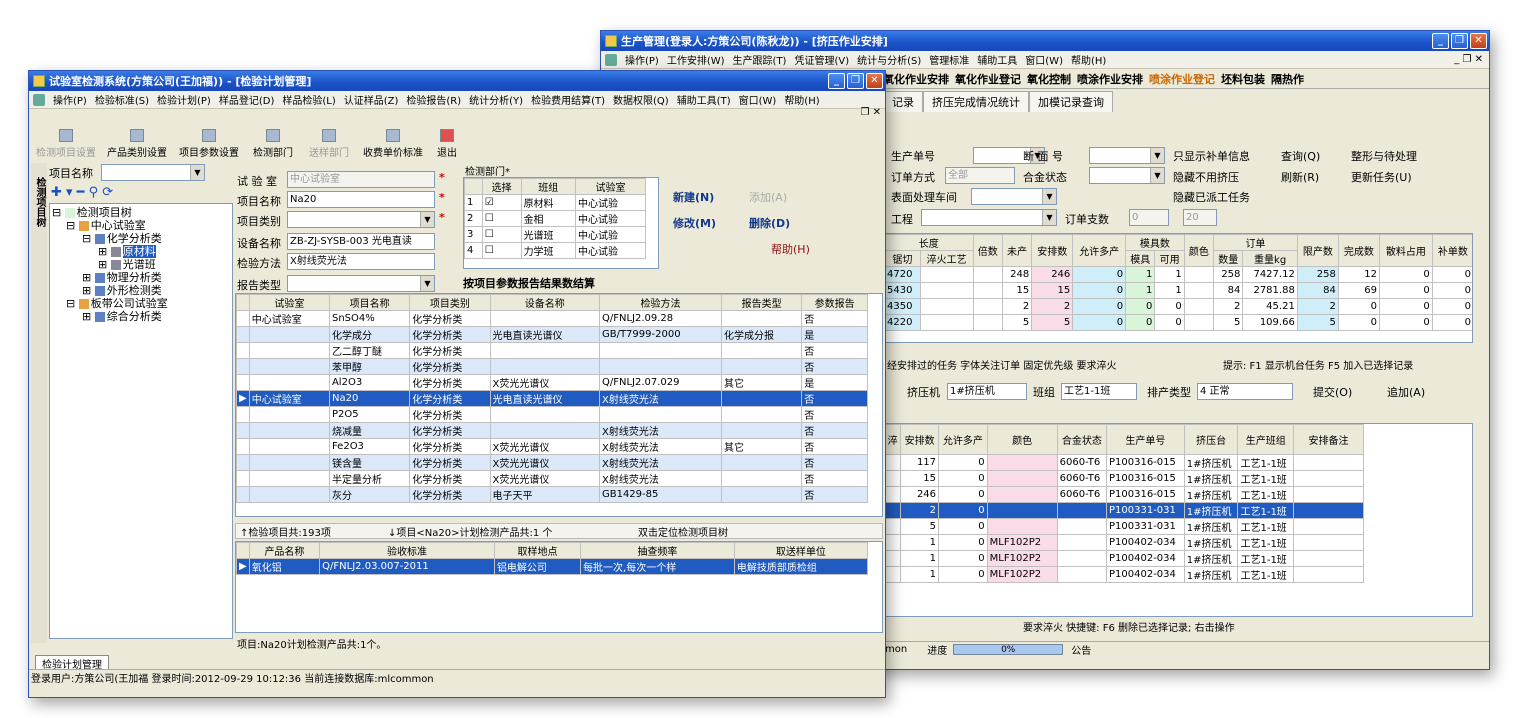 Image resolution: width=1521 pixels, height=718 pixels. I want to click on shift-select: 工艺1-1班, so click(1099, 391).